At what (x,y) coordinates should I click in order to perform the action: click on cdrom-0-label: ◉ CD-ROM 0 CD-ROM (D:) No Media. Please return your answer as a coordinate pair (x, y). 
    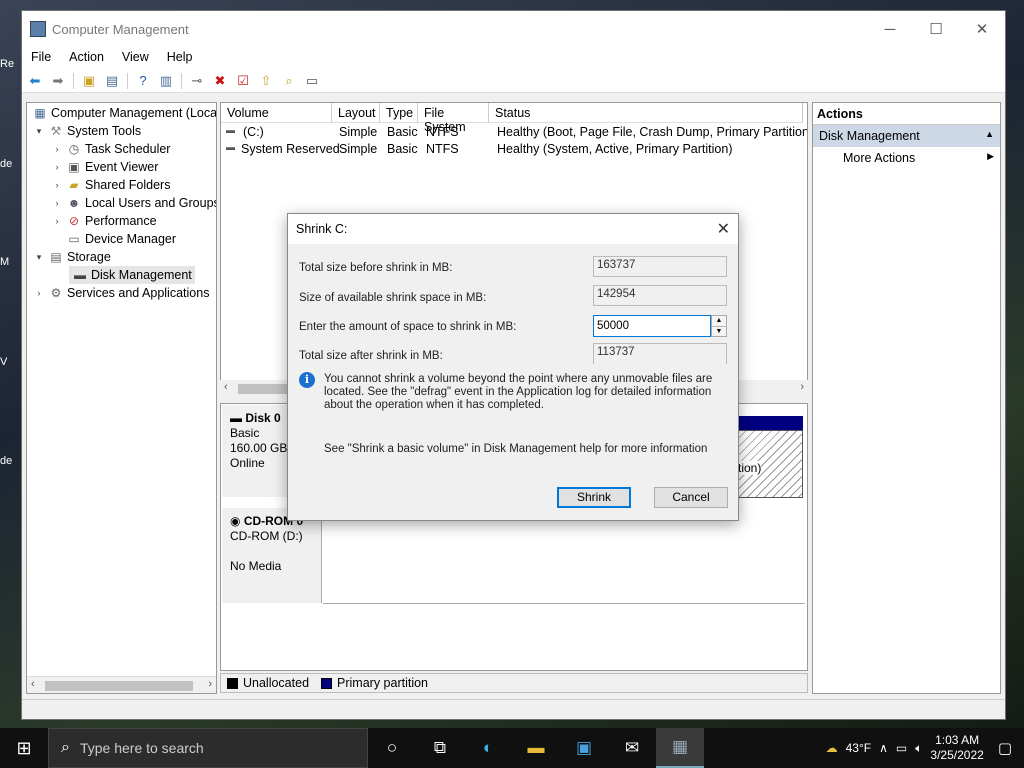
    Looking at the image, I should click on (272, 555).